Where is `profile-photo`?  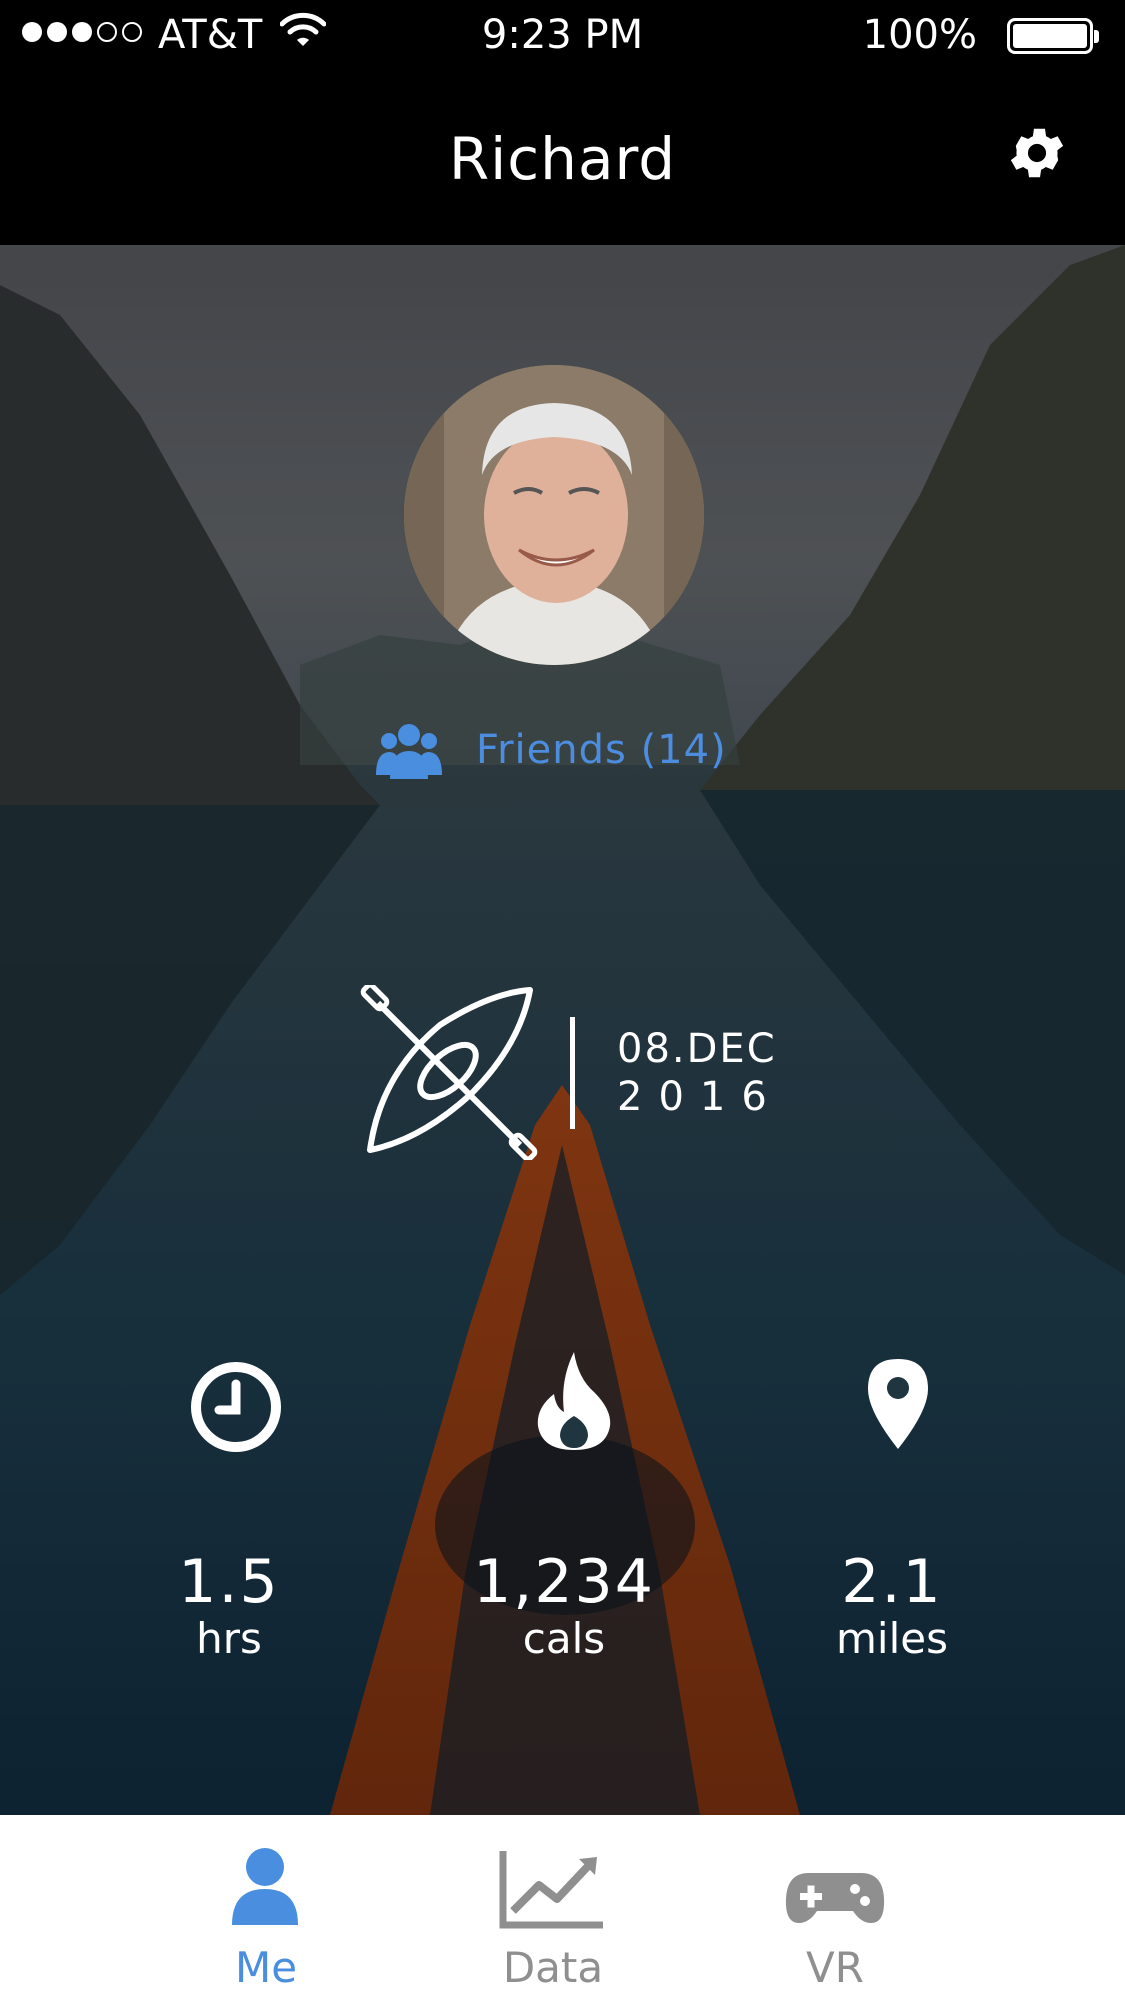
profile-photo is located at coordinates (554, 515).